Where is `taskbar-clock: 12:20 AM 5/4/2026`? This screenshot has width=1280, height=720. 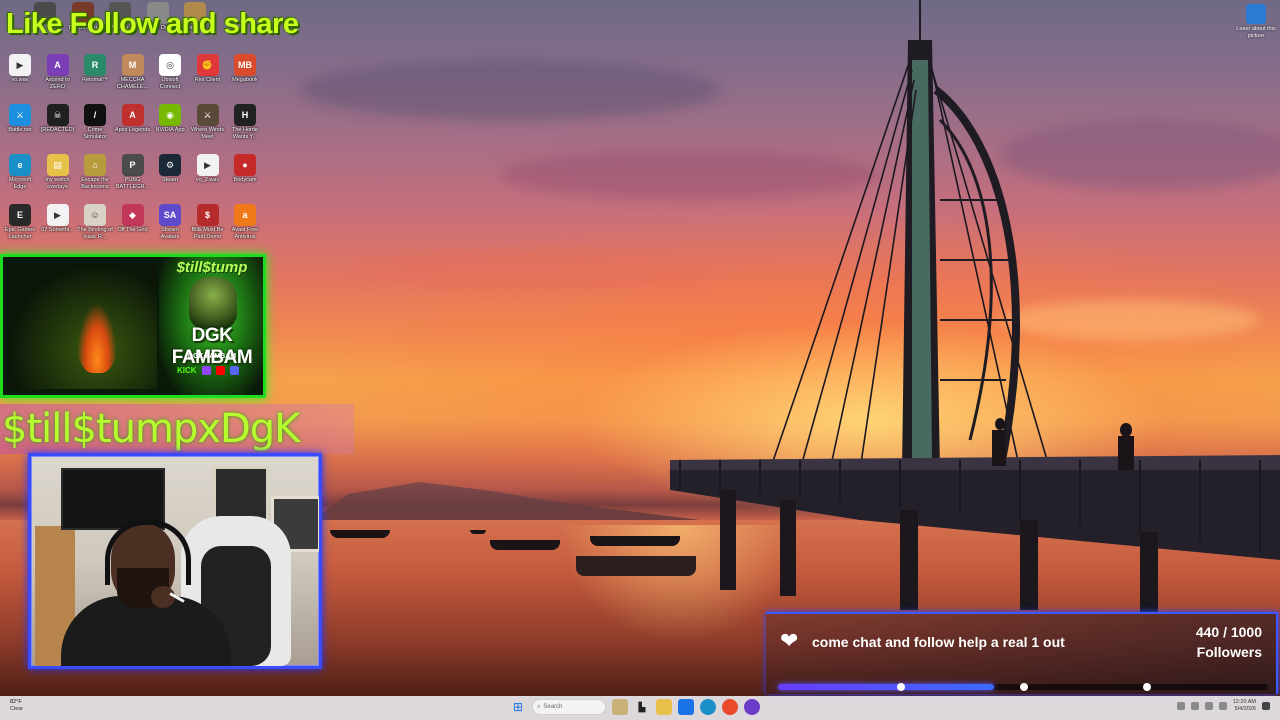 taskbar-clock: 12:20 AM 5/4/2026 is located at coordinates (1244, 706).